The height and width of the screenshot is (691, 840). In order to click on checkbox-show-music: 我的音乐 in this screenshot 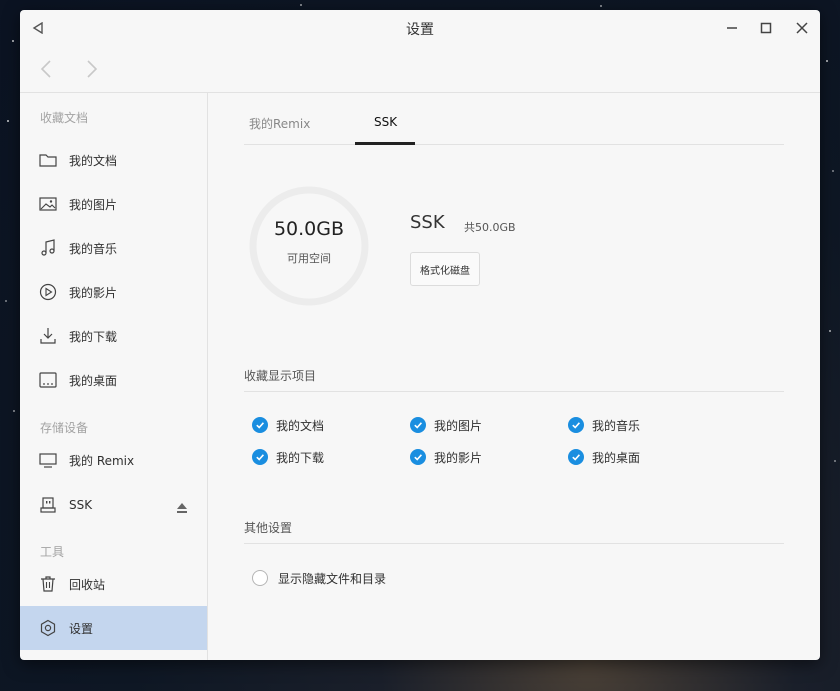, I will do `click(604, 425)`.